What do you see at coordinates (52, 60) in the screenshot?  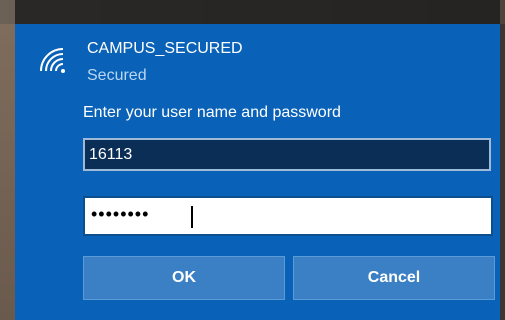 I see `wifi-secure-icon` at bounding box center [52, 60].